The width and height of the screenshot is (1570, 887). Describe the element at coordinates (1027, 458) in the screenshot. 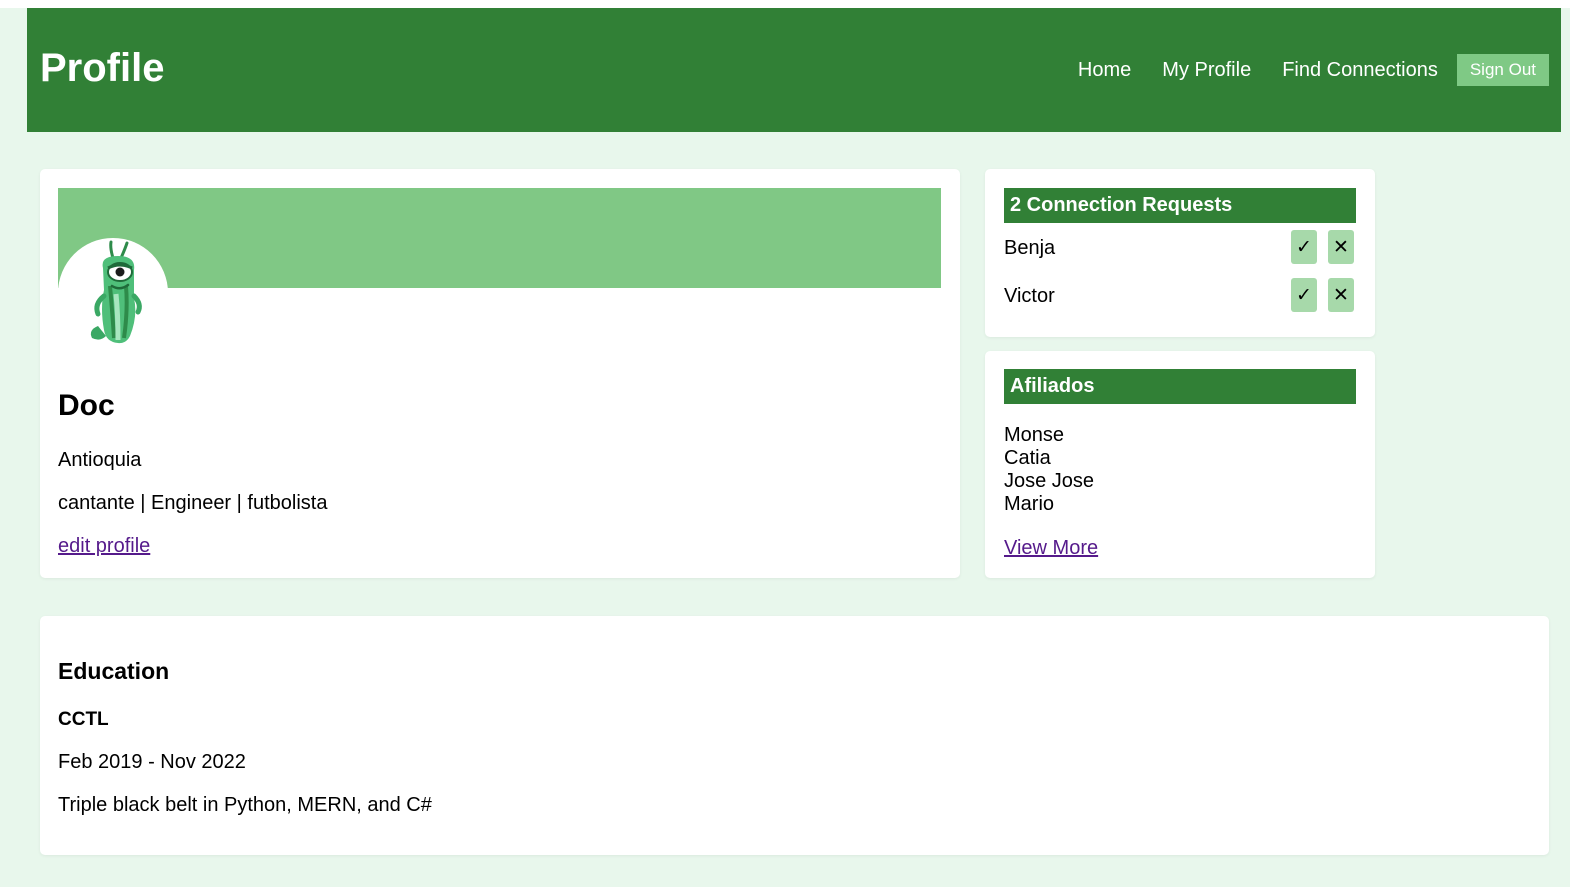

I see `list-item: Catia` at that location.